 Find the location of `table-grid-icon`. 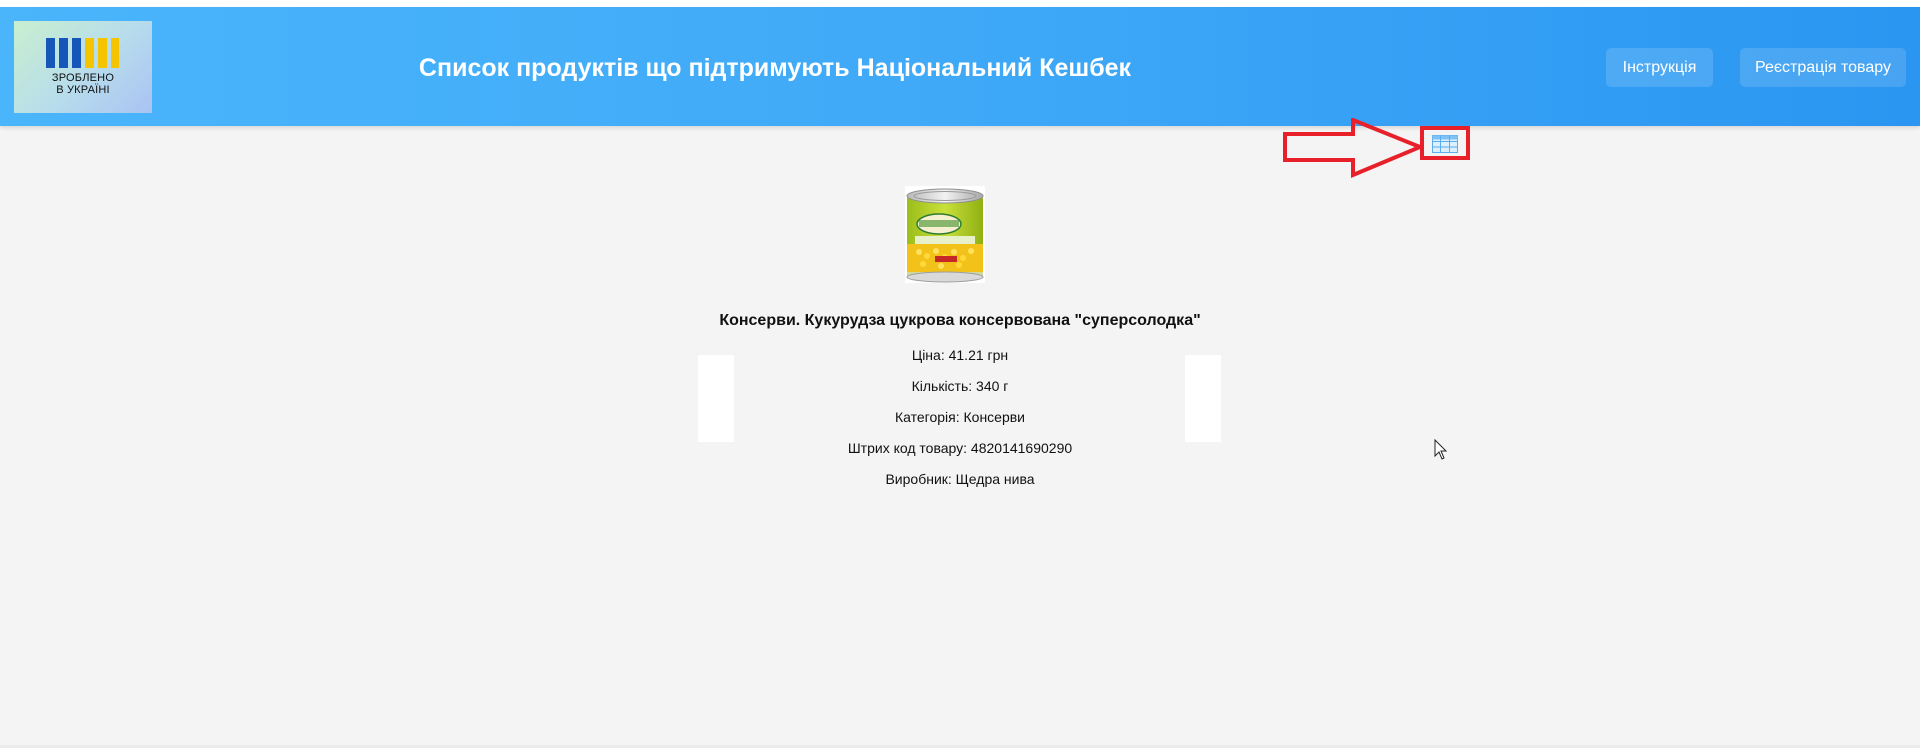

table-grid-icon is located at coordinates (1445, 144).